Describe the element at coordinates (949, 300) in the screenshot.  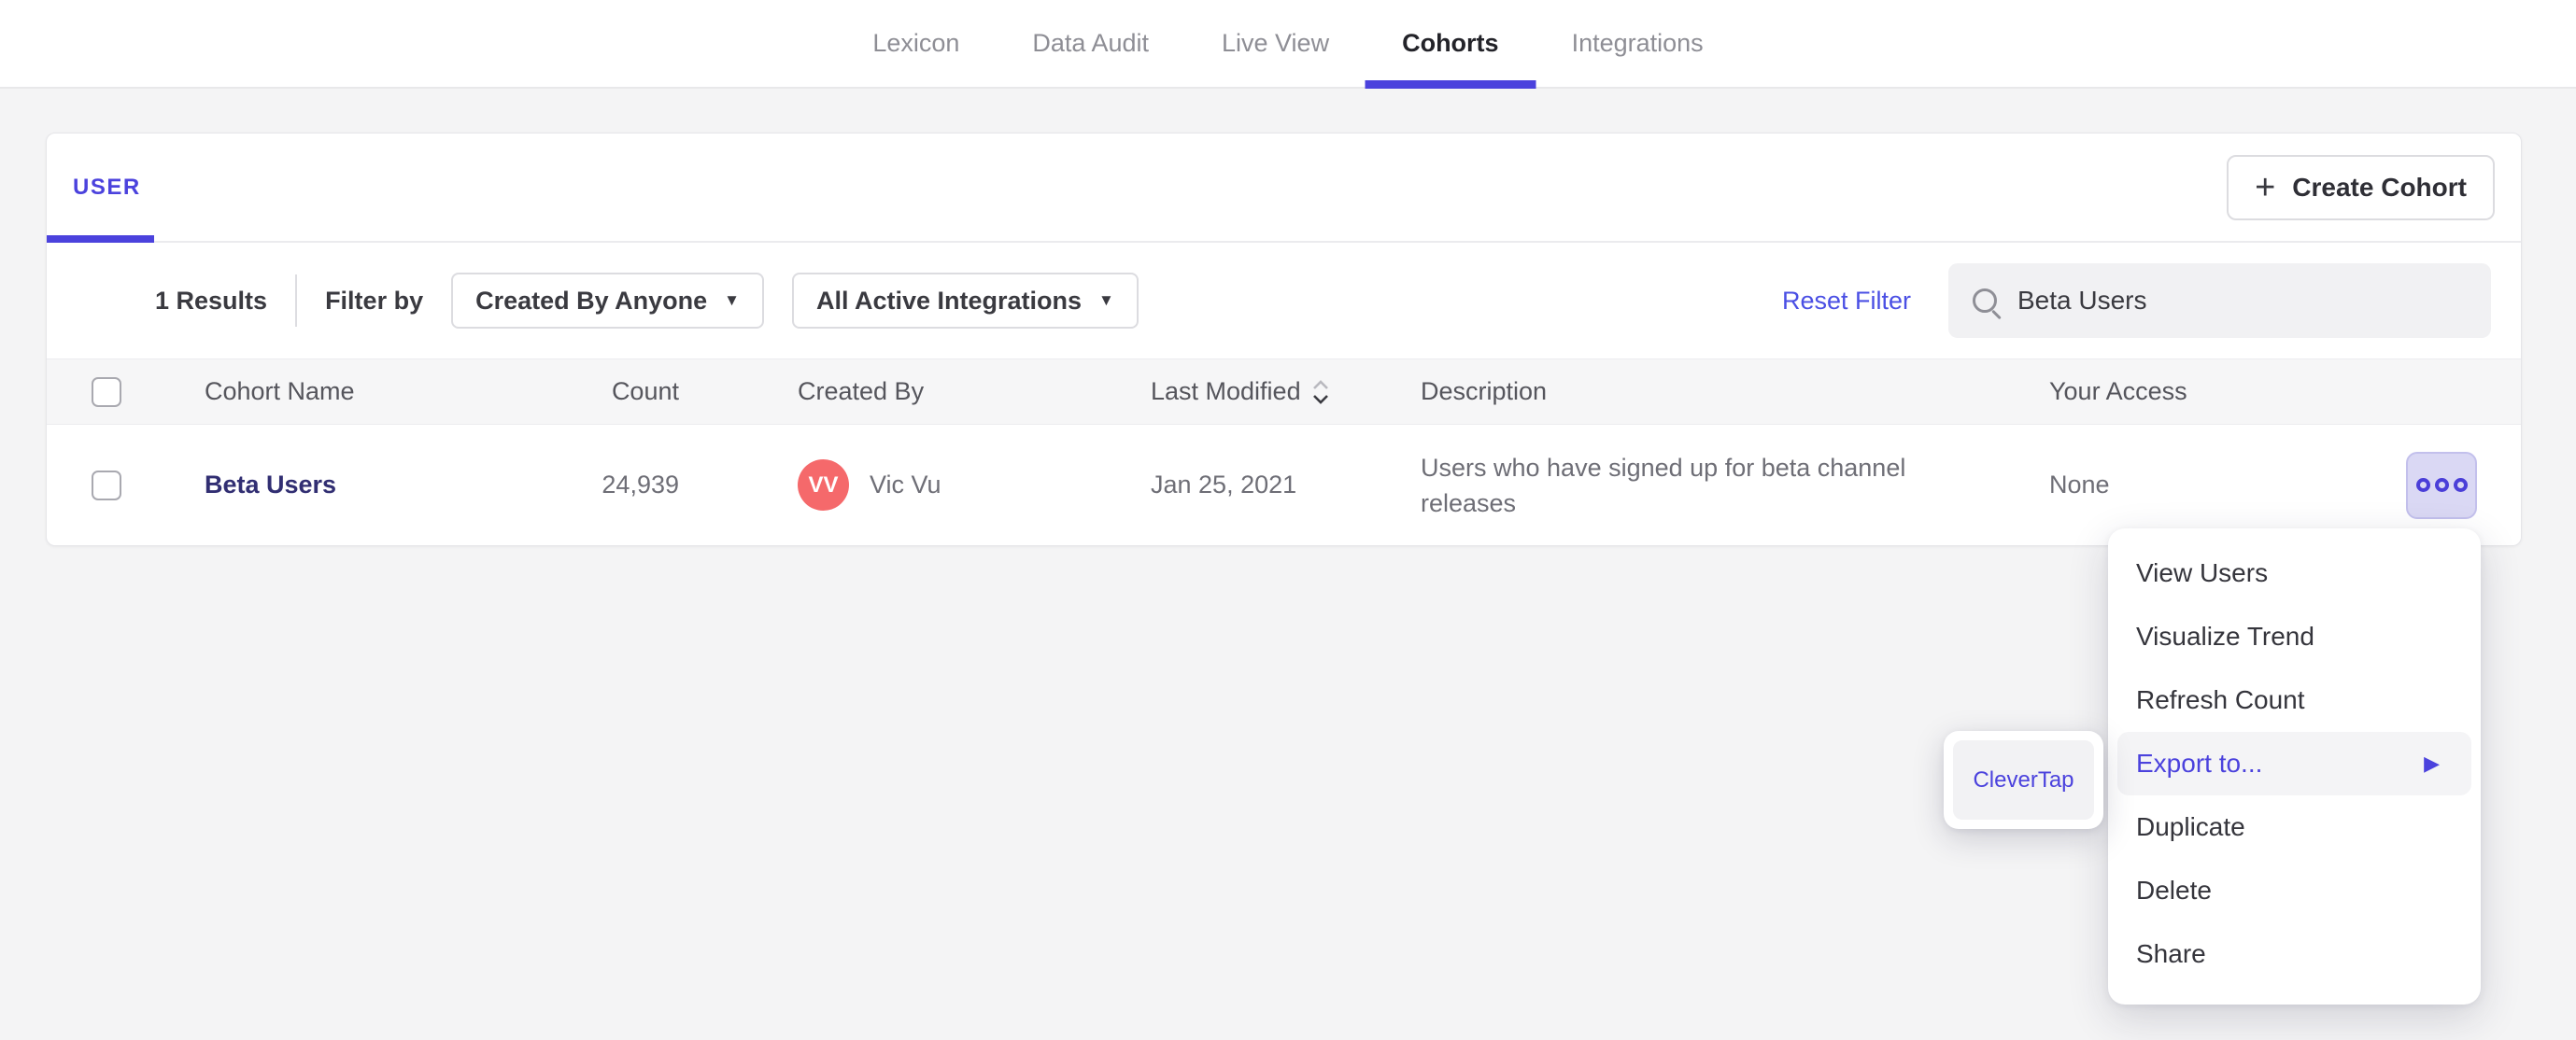
I see `integrations-filter-value: All Active Integrations` at that location.